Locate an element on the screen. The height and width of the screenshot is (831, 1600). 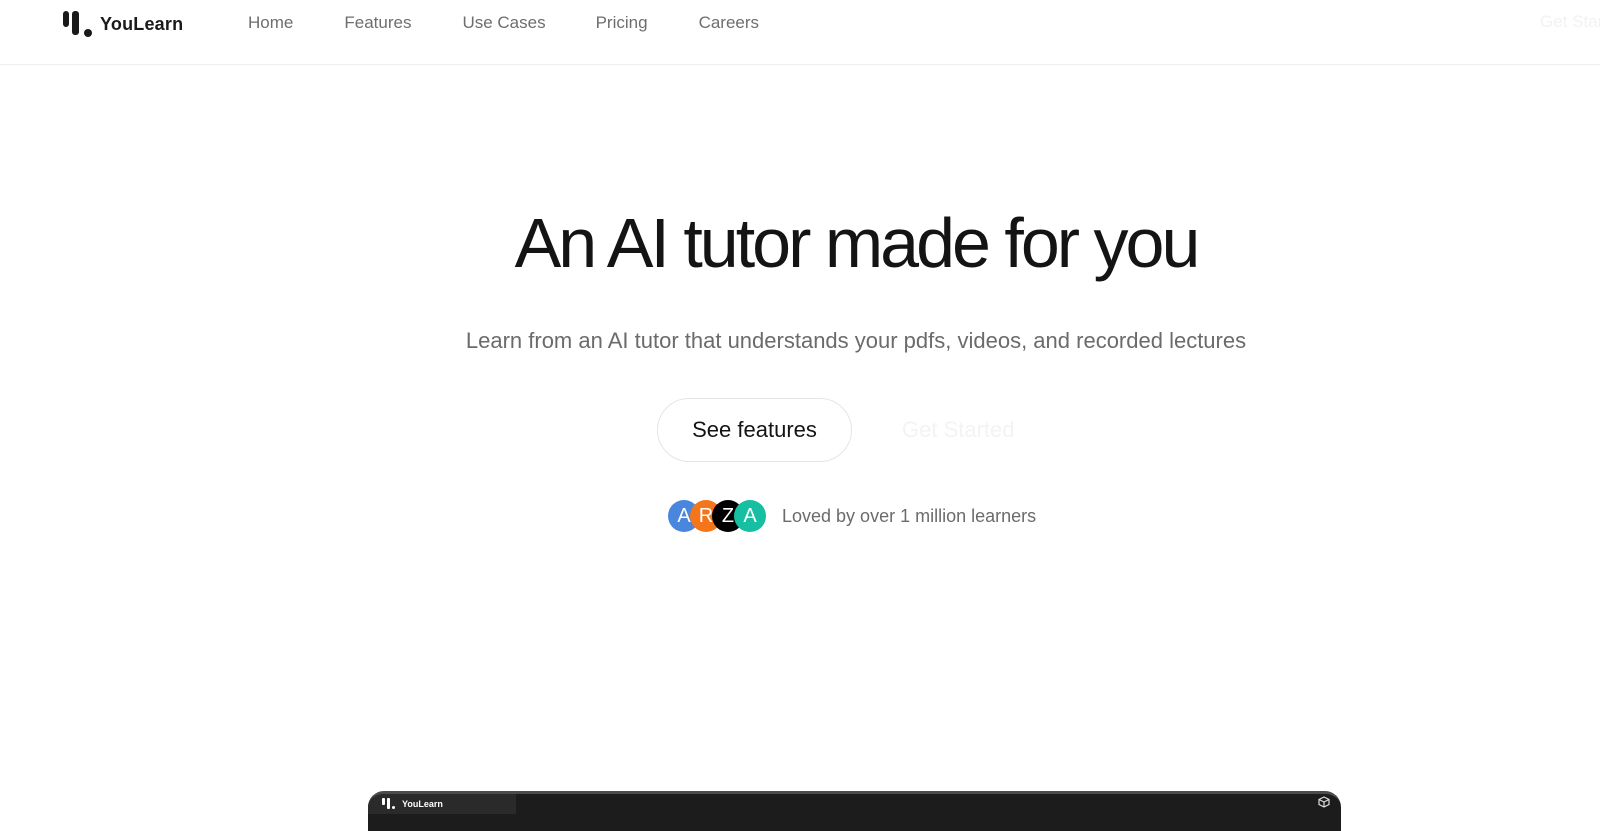
nav-link-use-cases: Use Cases is located at coordinates (503, 23).